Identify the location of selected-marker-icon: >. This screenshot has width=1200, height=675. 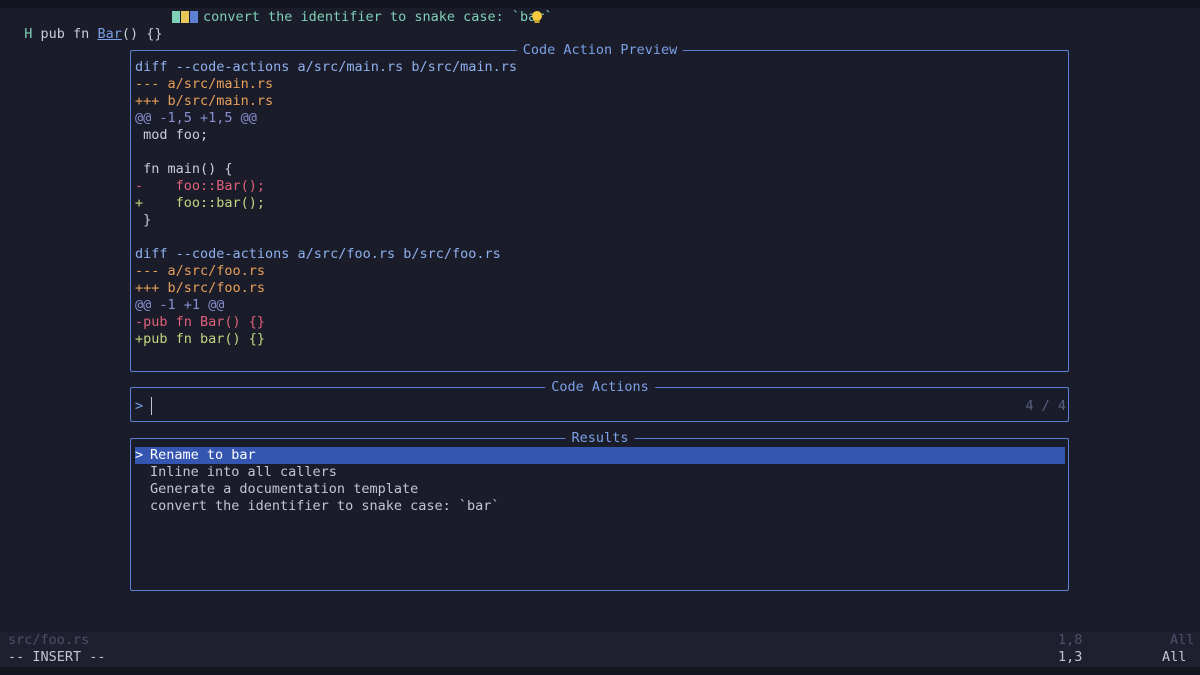
(139, 455).